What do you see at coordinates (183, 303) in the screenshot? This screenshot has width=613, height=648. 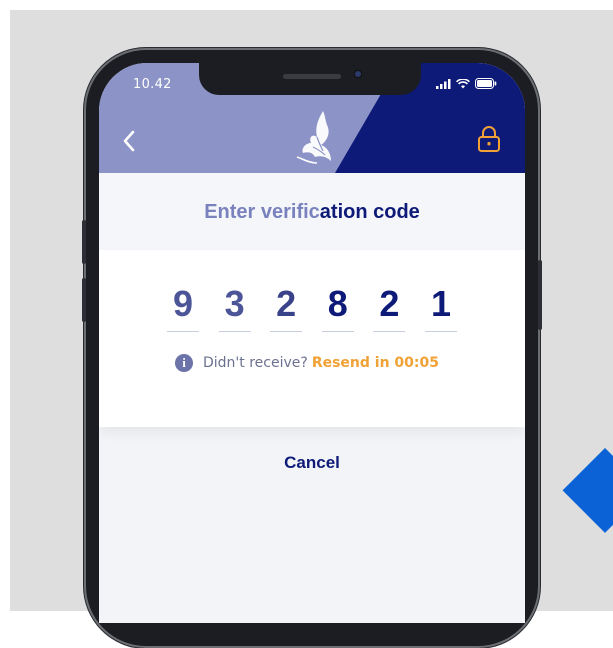 I see `code-digit: 9` at bounding box center [183, 303].